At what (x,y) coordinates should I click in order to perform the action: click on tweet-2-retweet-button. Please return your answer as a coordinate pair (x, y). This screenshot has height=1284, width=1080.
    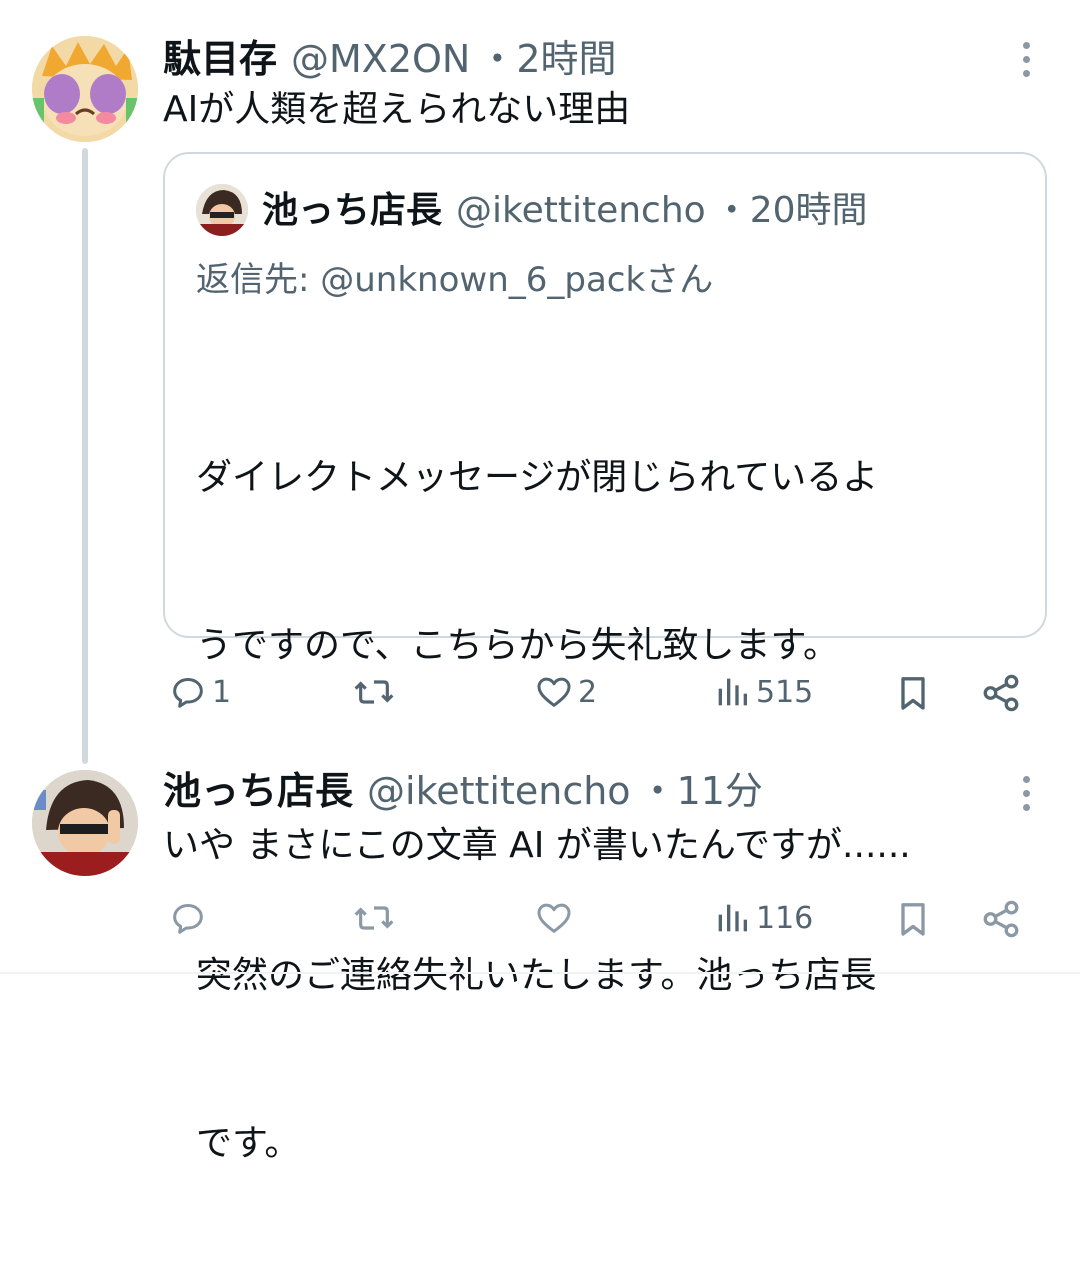
    Looking at the image, I should click on (376, 918).